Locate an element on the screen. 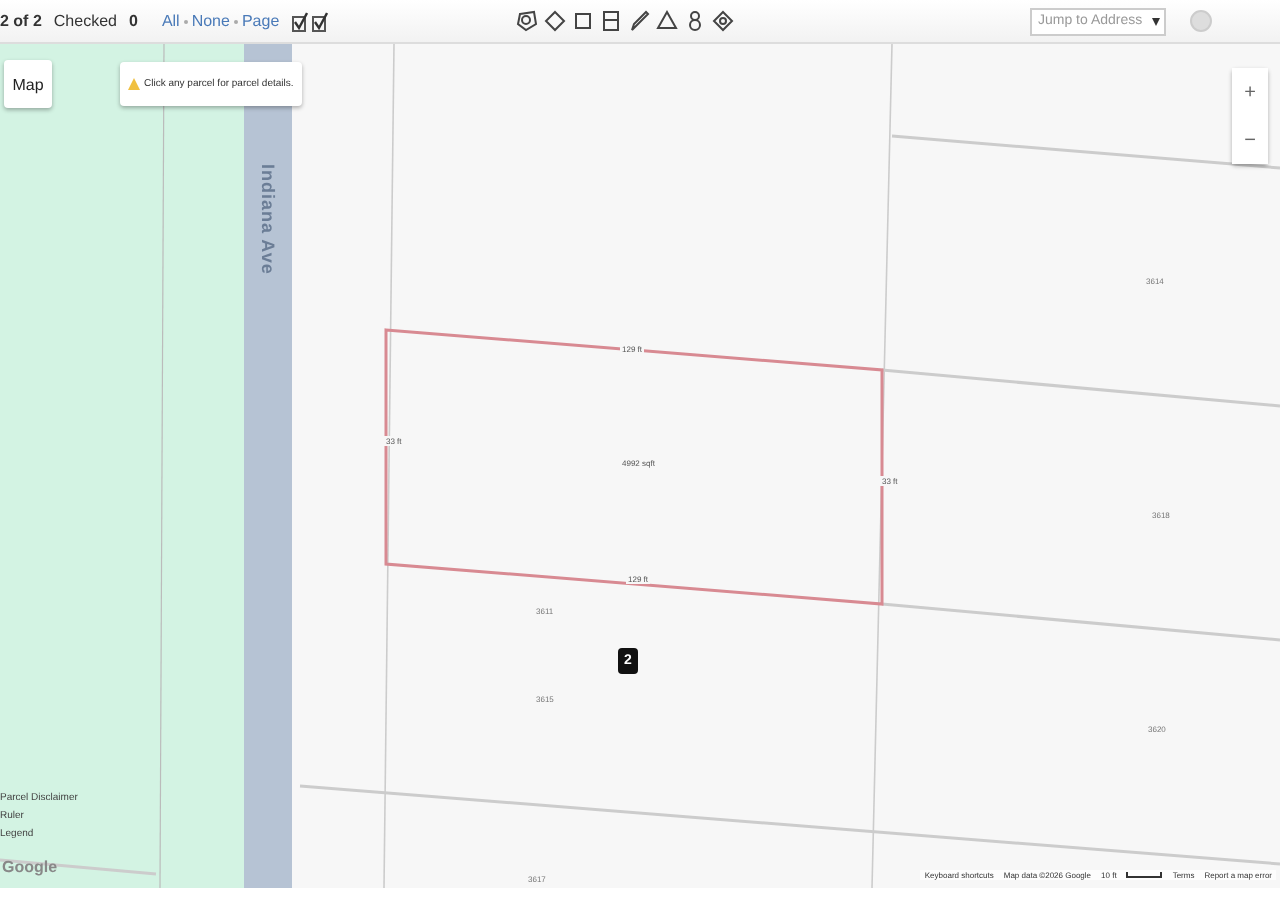 The height and width of the screenshot is (900, 1280). caret-icon is located at coordinates (1156, 21).